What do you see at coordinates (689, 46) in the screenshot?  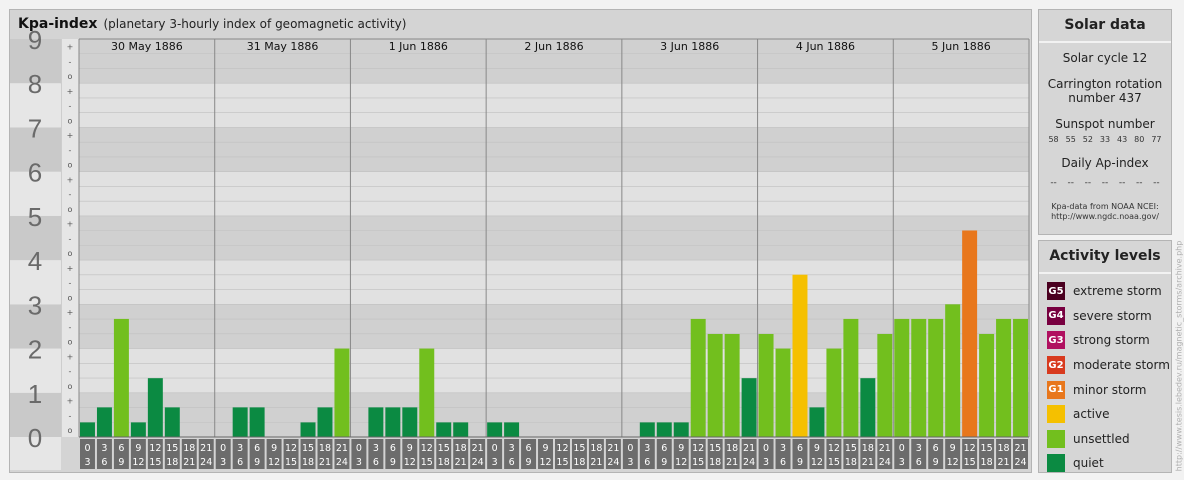 I see `day-label: 3 Jun 1886` at bounding box center [689, 46].